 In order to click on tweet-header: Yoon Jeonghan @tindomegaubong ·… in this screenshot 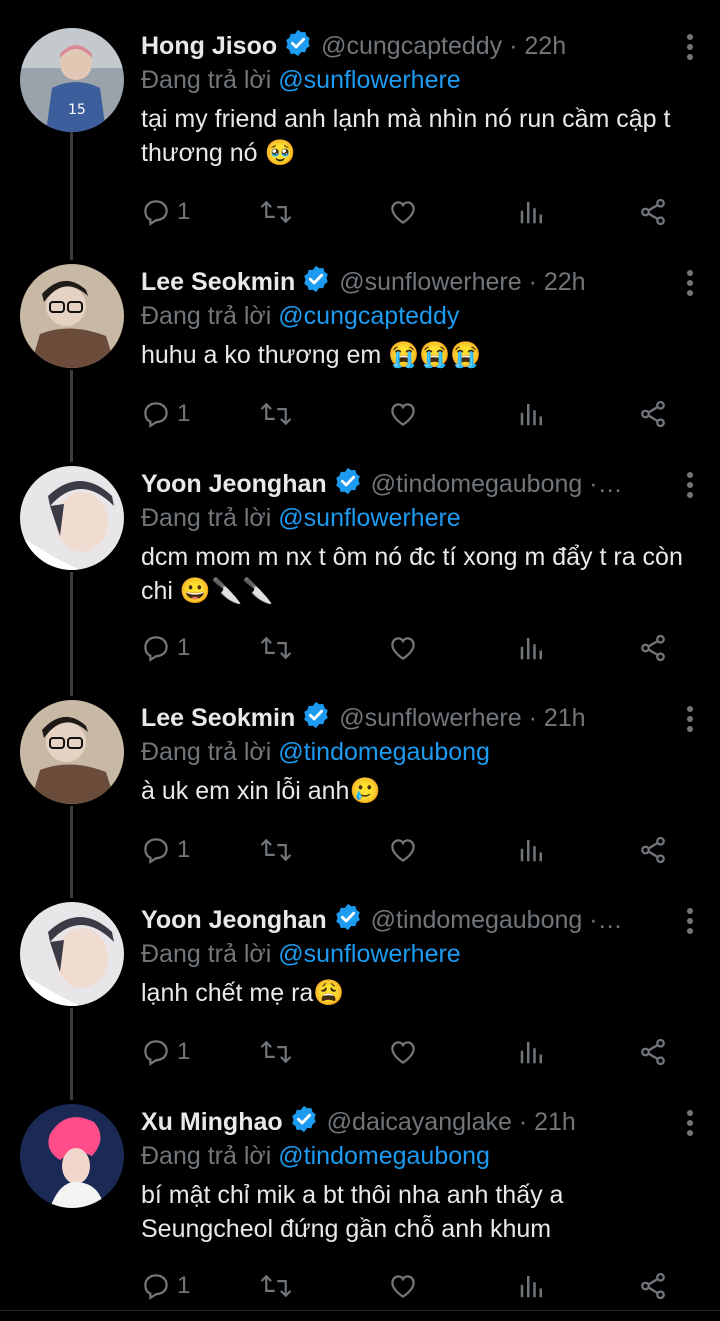, I will do `click(420, 484)`.